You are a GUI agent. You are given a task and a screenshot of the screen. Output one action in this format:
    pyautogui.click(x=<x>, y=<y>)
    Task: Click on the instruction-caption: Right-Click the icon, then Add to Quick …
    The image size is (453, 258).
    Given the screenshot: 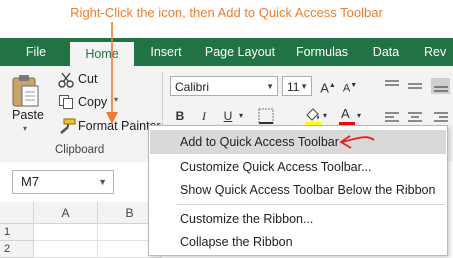 What is the action you would take?
    pyautogui.click(x=226, y=17)
    